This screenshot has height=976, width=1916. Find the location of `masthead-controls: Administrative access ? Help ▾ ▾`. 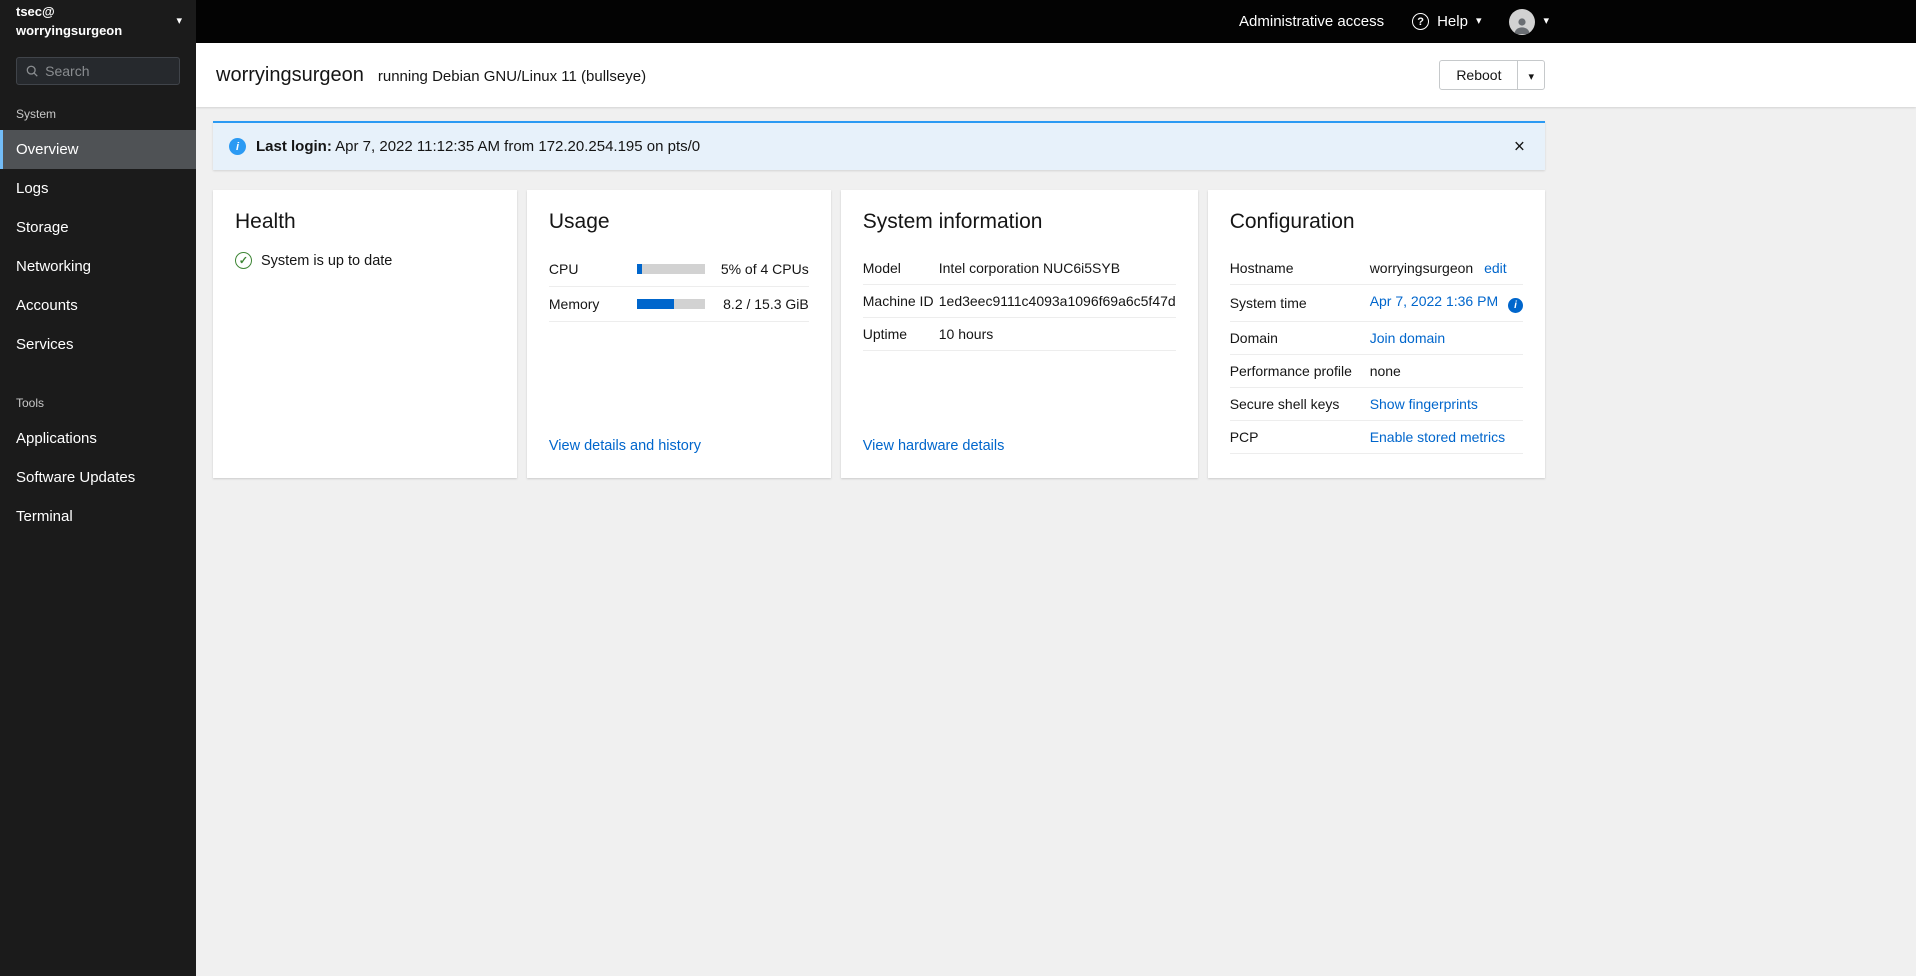

masthead-controls: Administrative access ? Help ▾ ▾ is located at coordinates (1402, 21).